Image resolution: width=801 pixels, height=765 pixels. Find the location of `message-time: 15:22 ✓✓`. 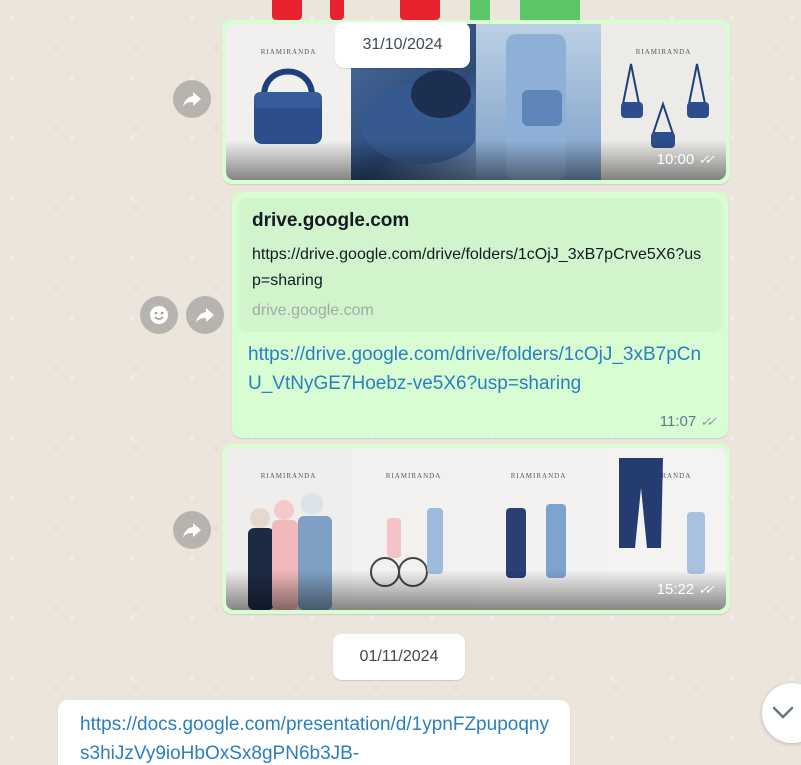

message-time: 15:22 ✓✓ is located at coordinates (685, 589).